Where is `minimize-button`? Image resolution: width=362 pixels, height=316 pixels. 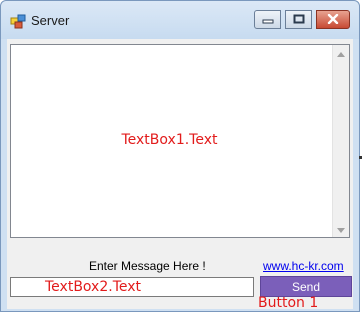 minimize-button is located at coordinates (267, 19).